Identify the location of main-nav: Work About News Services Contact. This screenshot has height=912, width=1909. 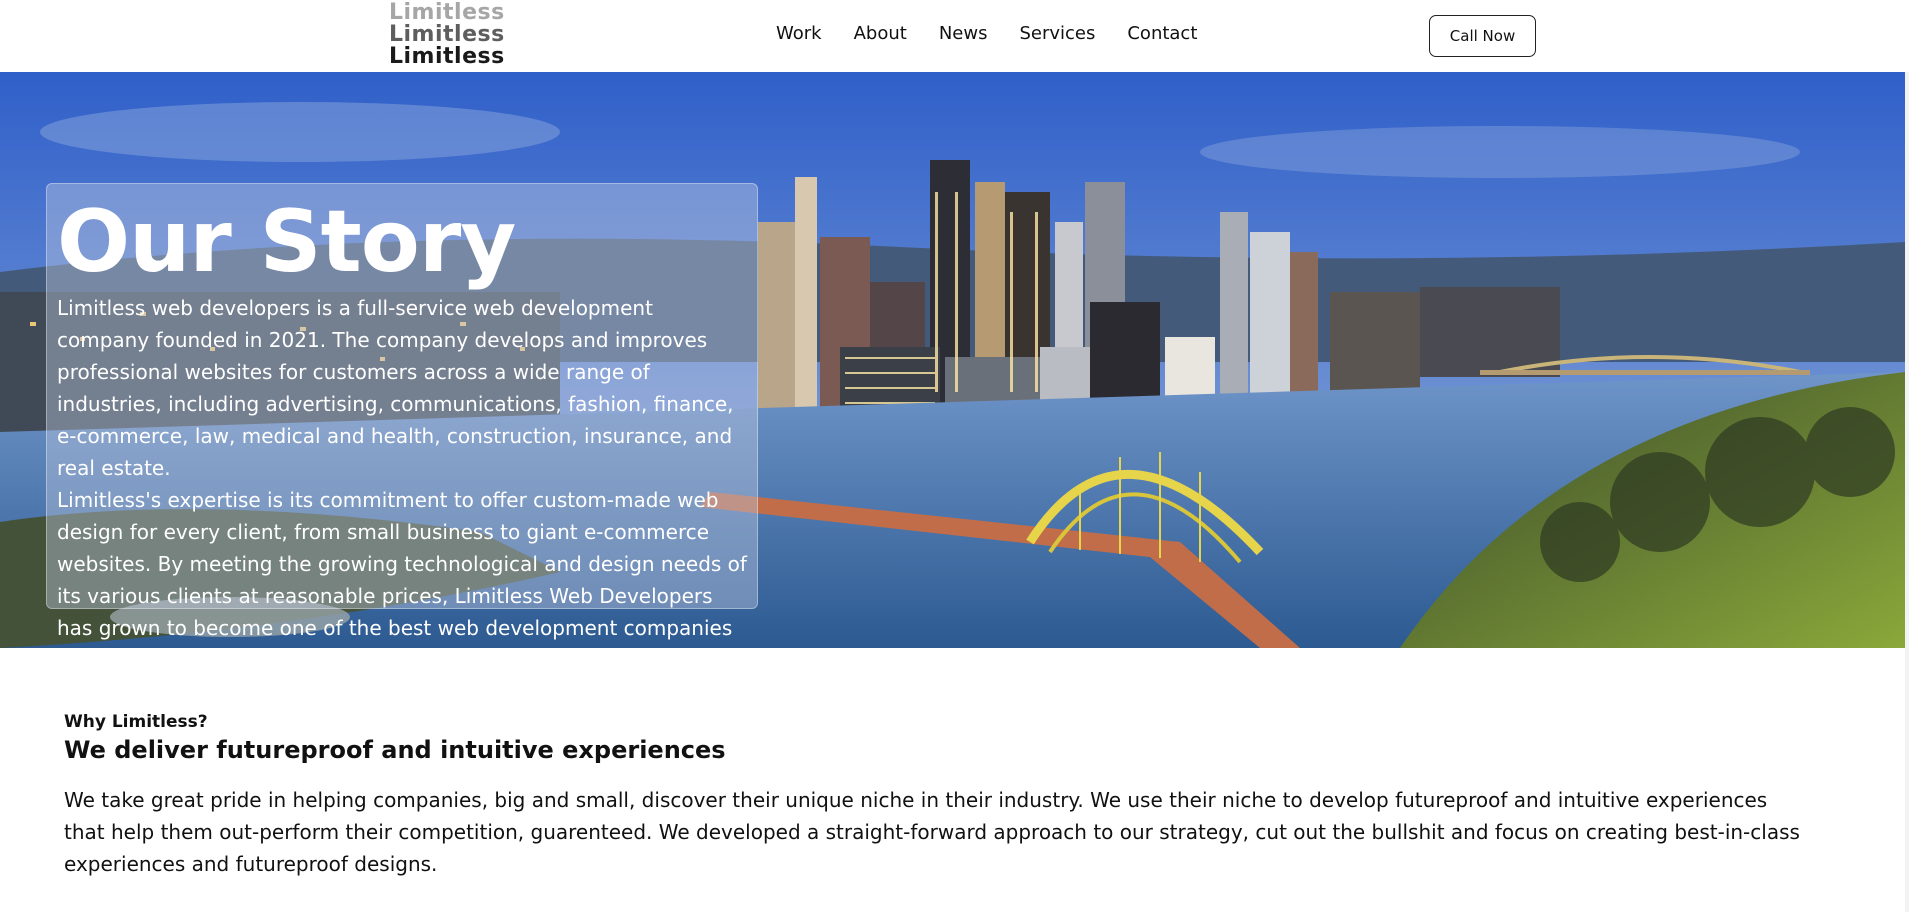
(986, 34).